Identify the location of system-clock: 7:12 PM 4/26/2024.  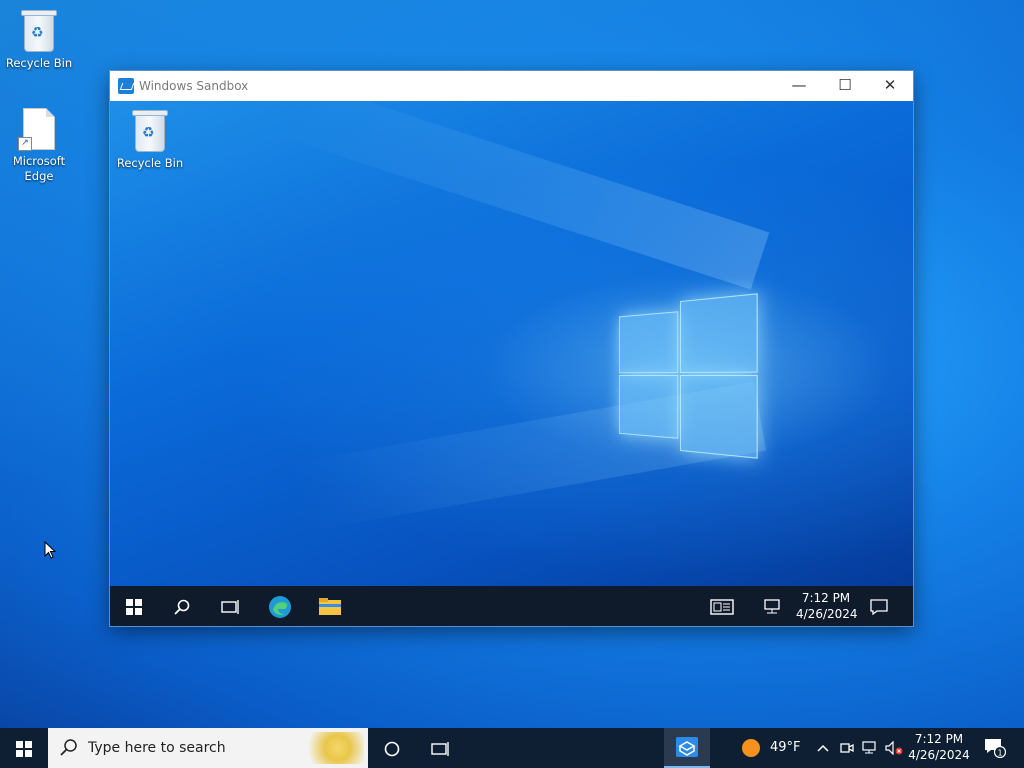
(939, 747).